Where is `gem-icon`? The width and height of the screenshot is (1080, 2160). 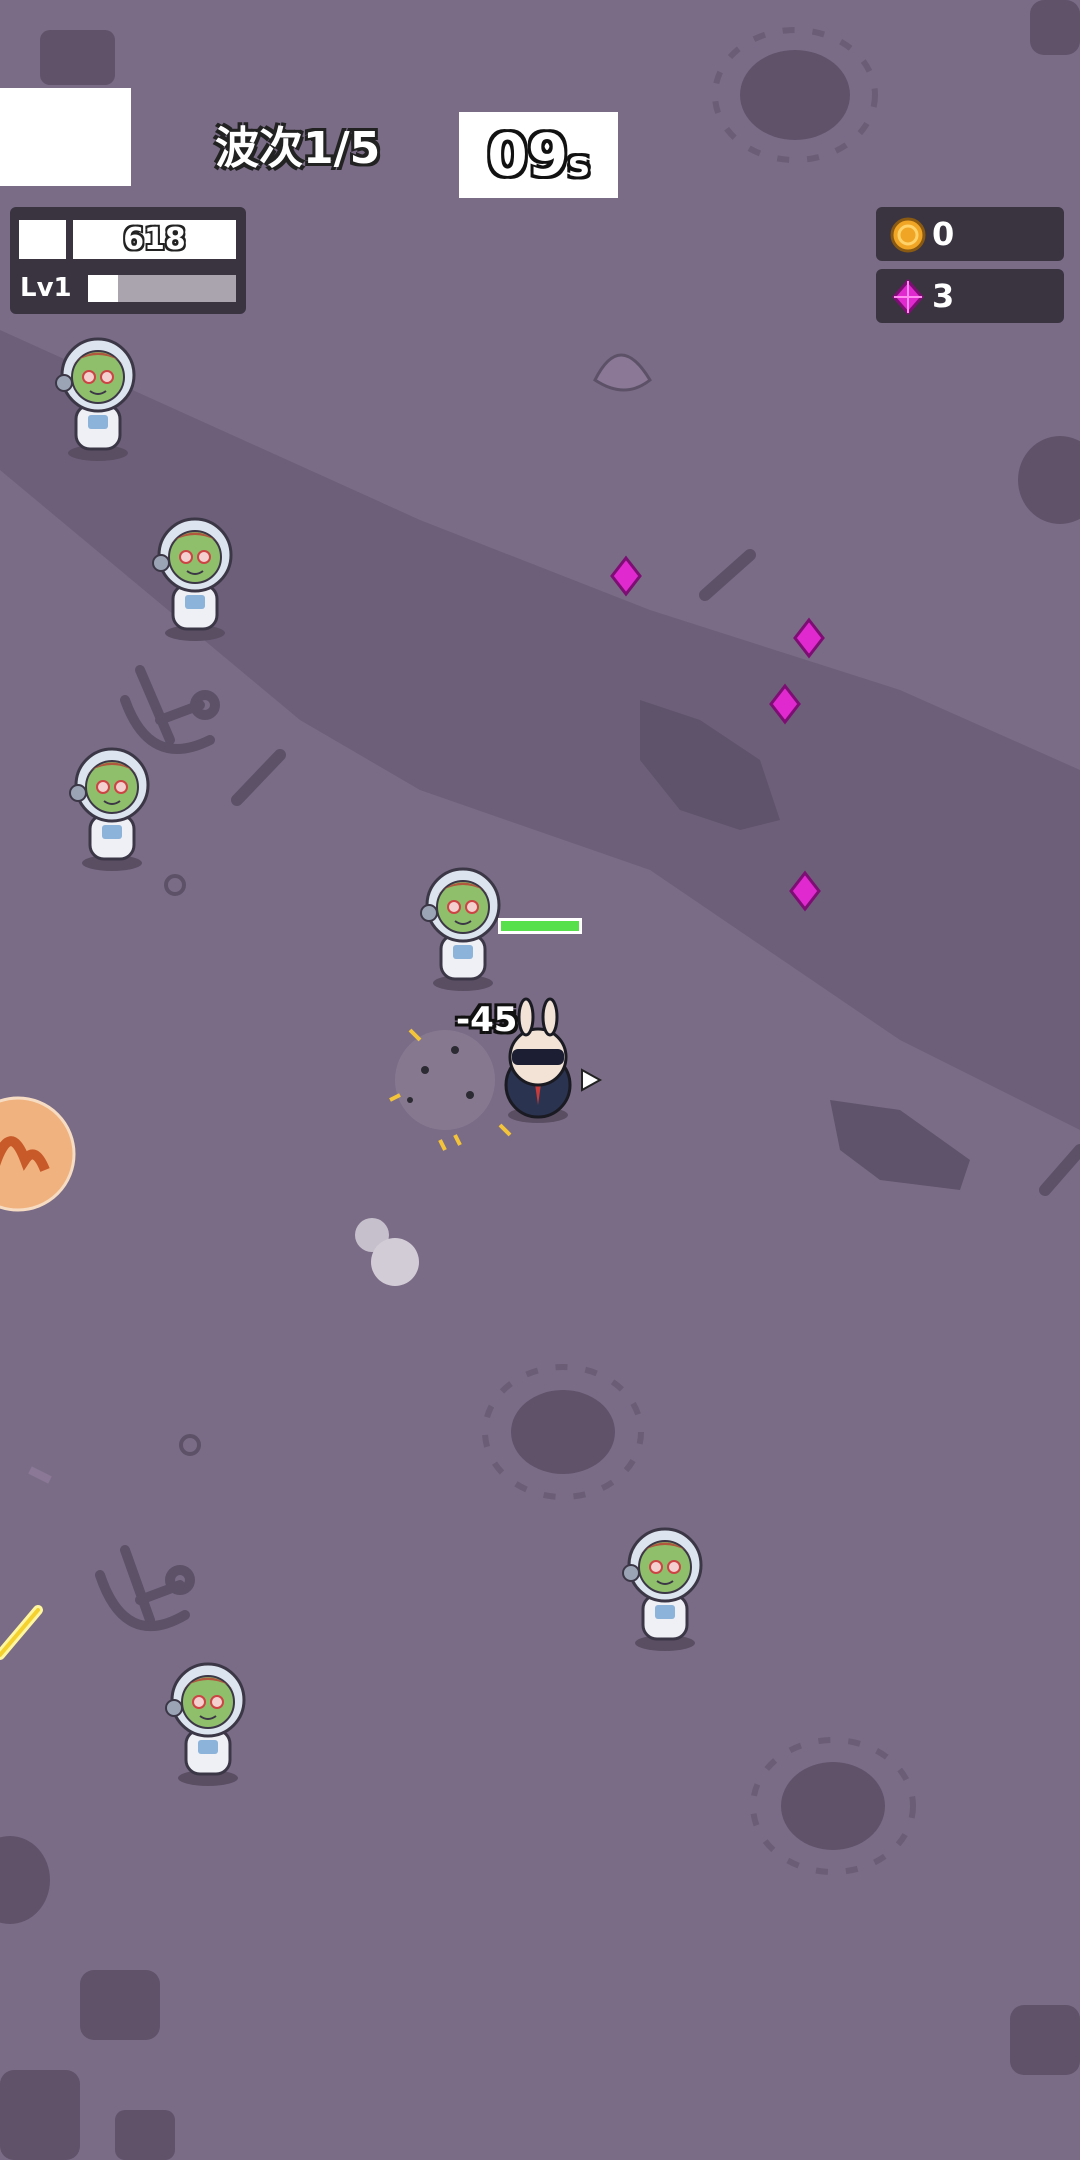
gem-icon is located at coordinates (908, 297).